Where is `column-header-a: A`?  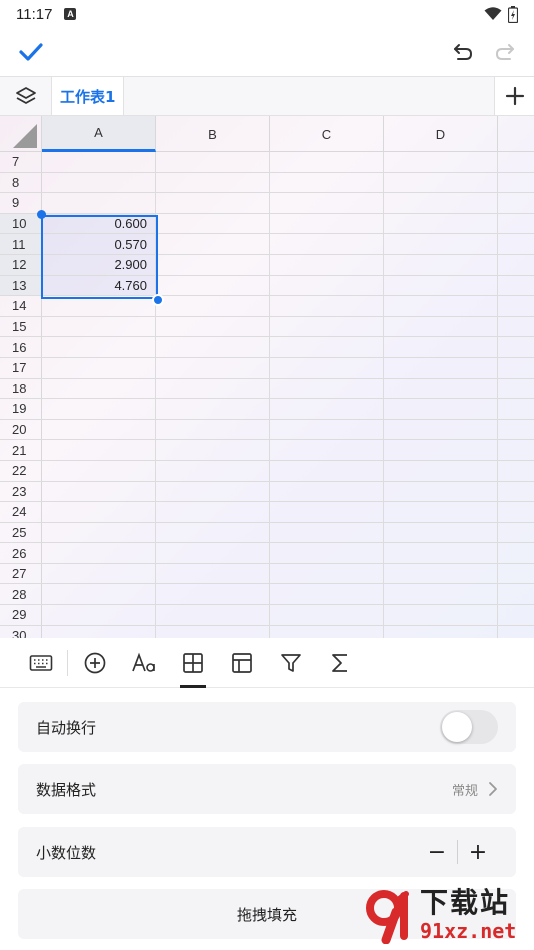
column-header-a: A is located at coordinates (99, 134).